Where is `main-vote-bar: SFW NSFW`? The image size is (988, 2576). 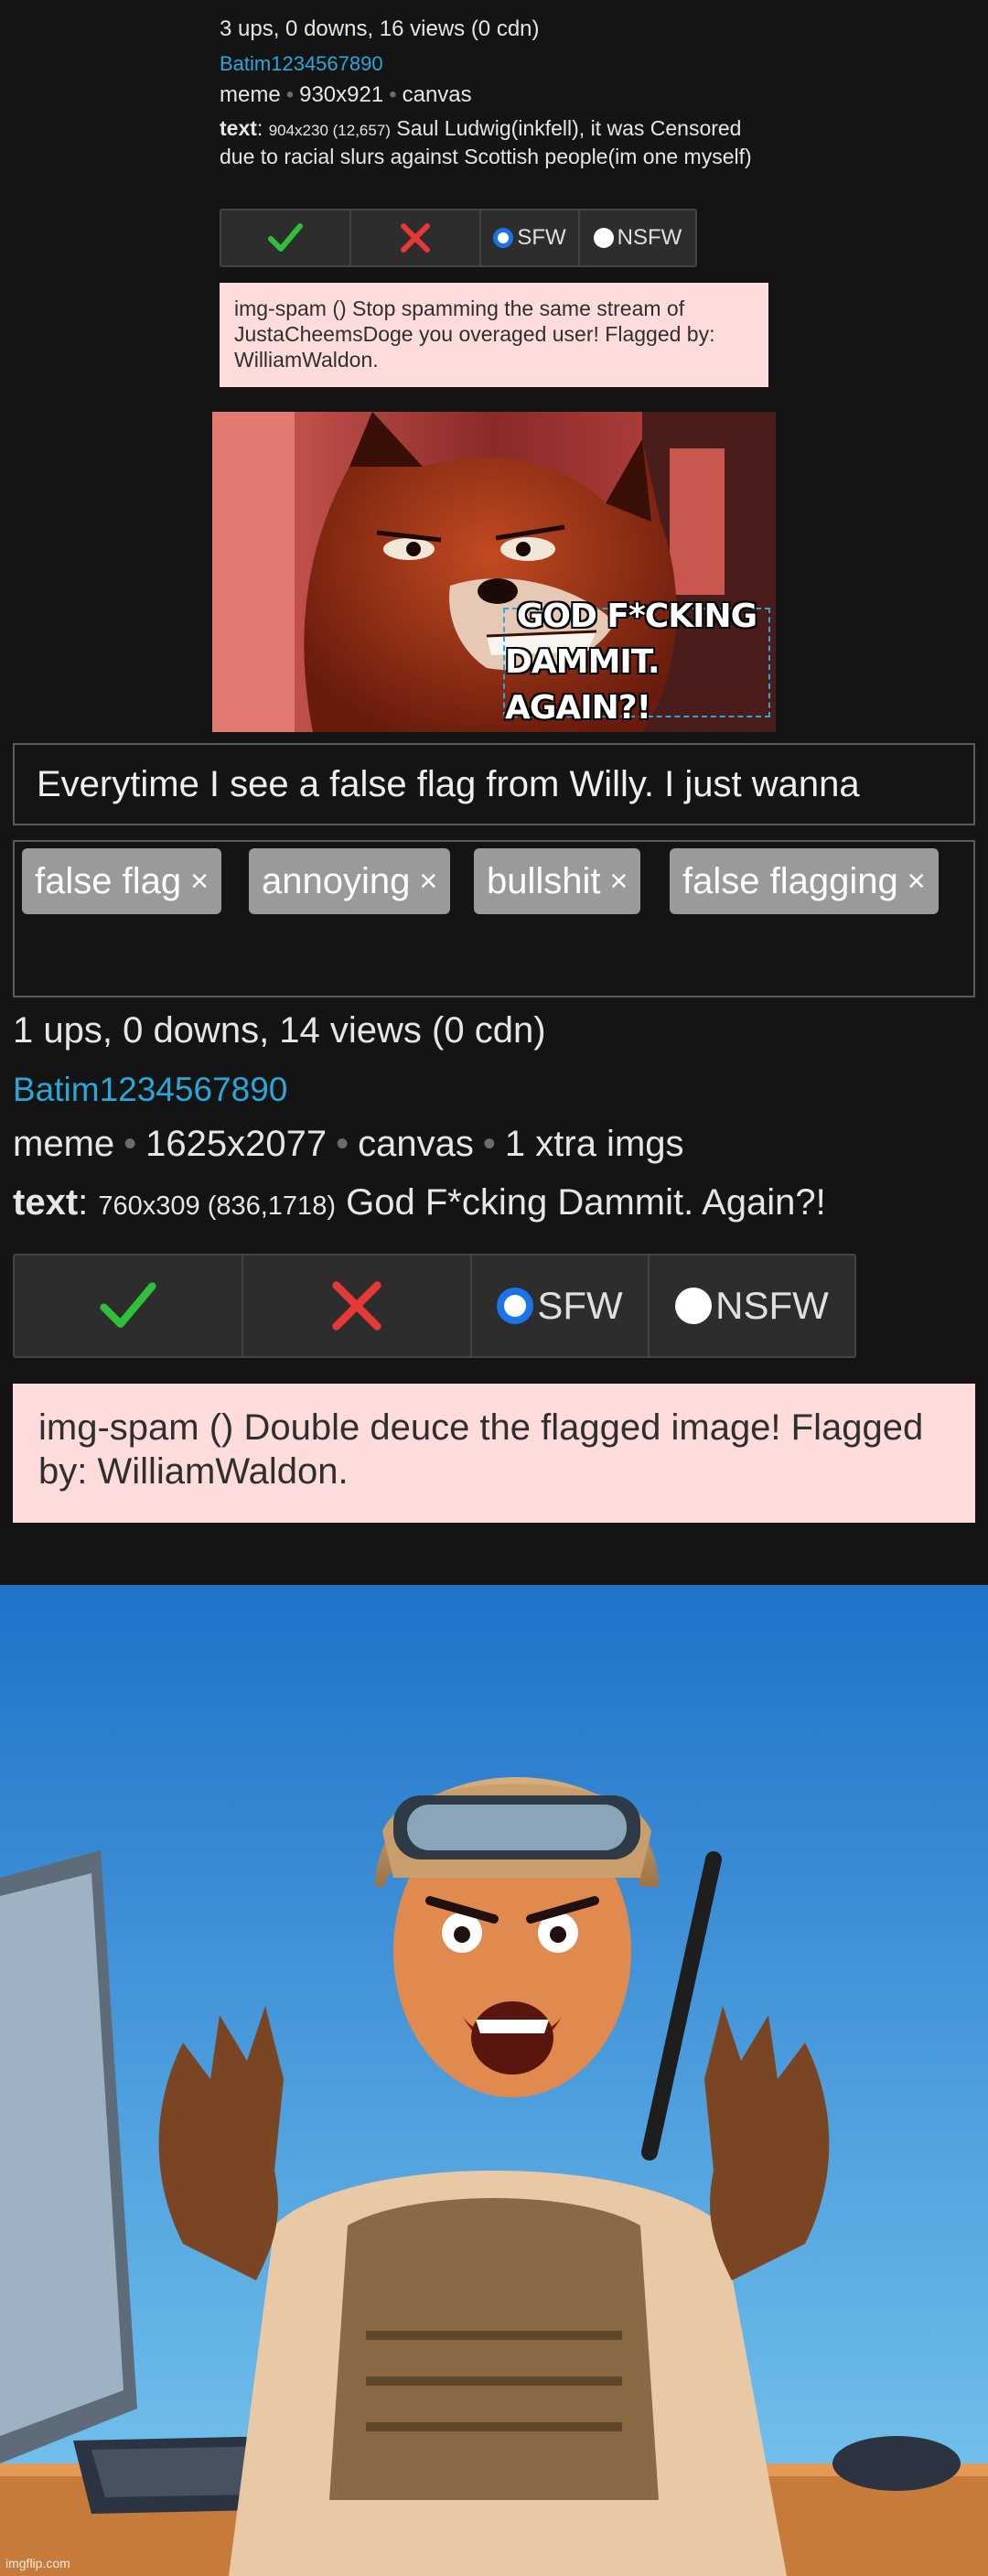
main-vote-bar: SFW NSFW is located at coordinates (435, 1306).